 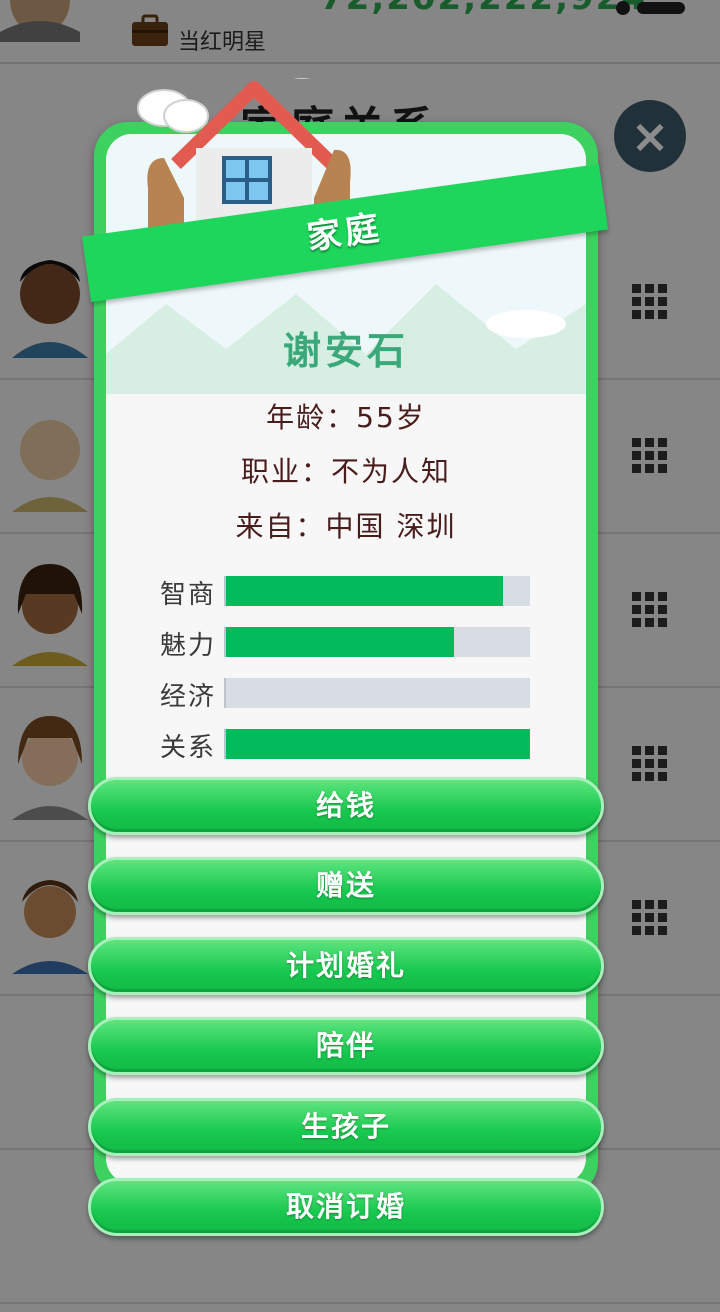 I want to click on stat-fill-relationship, so click(x=378, y=744).